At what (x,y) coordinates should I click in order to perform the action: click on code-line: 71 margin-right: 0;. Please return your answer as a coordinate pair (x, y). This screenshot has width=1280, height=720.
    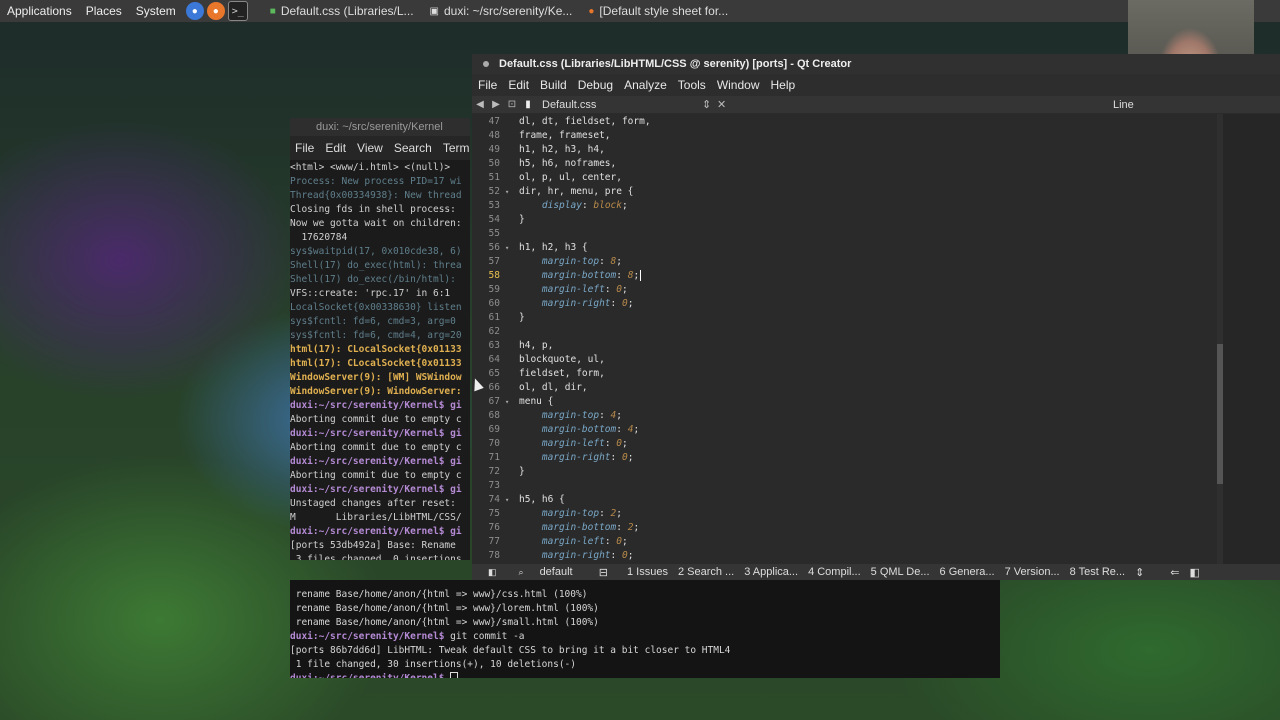
    Looking at the image, I should click on (845, 458).